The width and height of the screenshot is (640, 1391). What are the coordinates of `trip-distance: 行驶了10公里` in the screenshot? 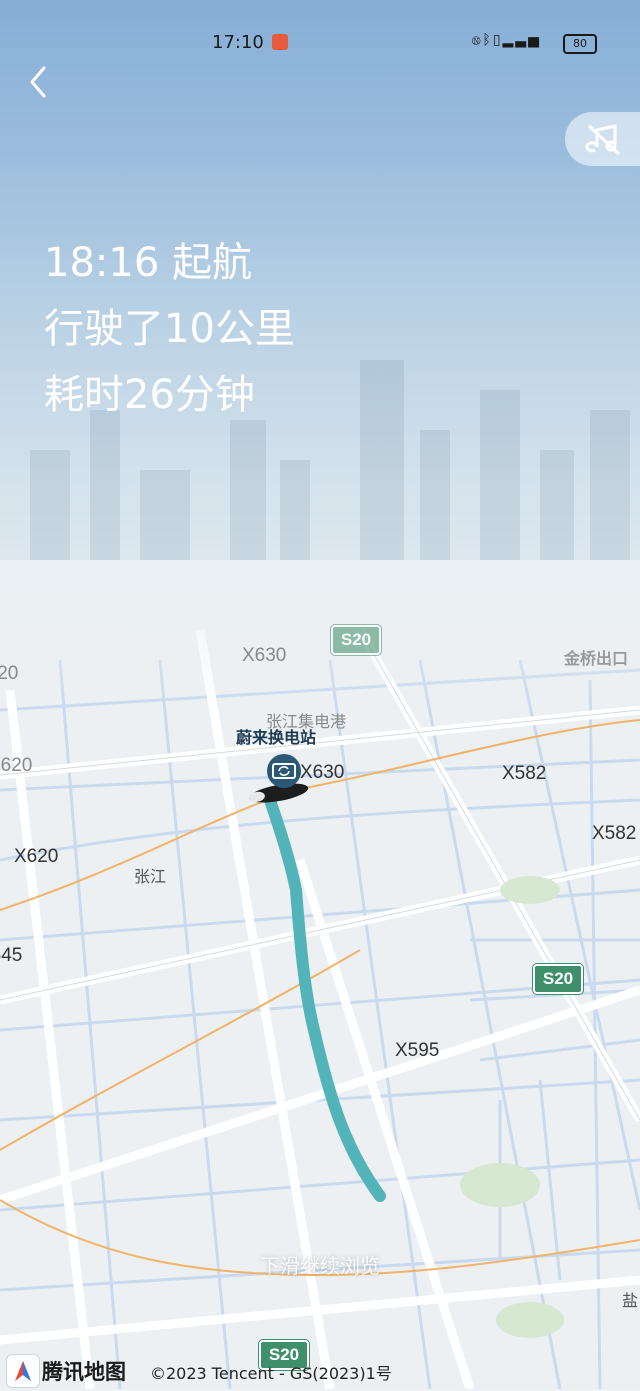 It's located at (169, 329).